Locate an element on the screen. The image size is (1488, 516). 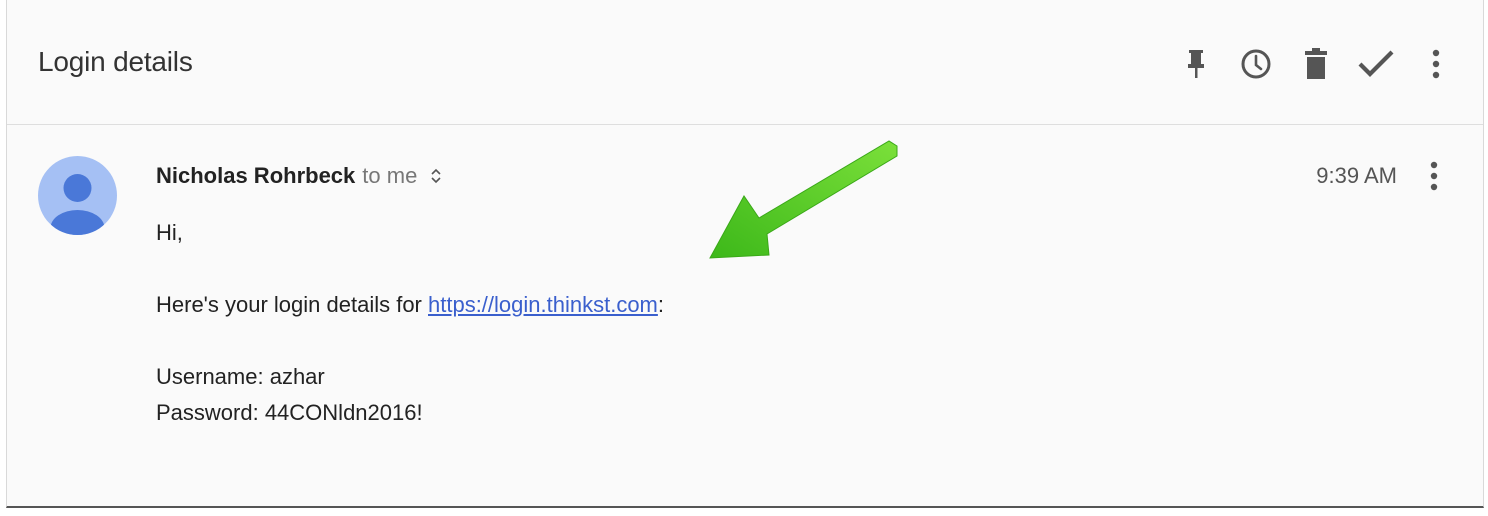
pin-icon is located at coordinates (1196, 64).